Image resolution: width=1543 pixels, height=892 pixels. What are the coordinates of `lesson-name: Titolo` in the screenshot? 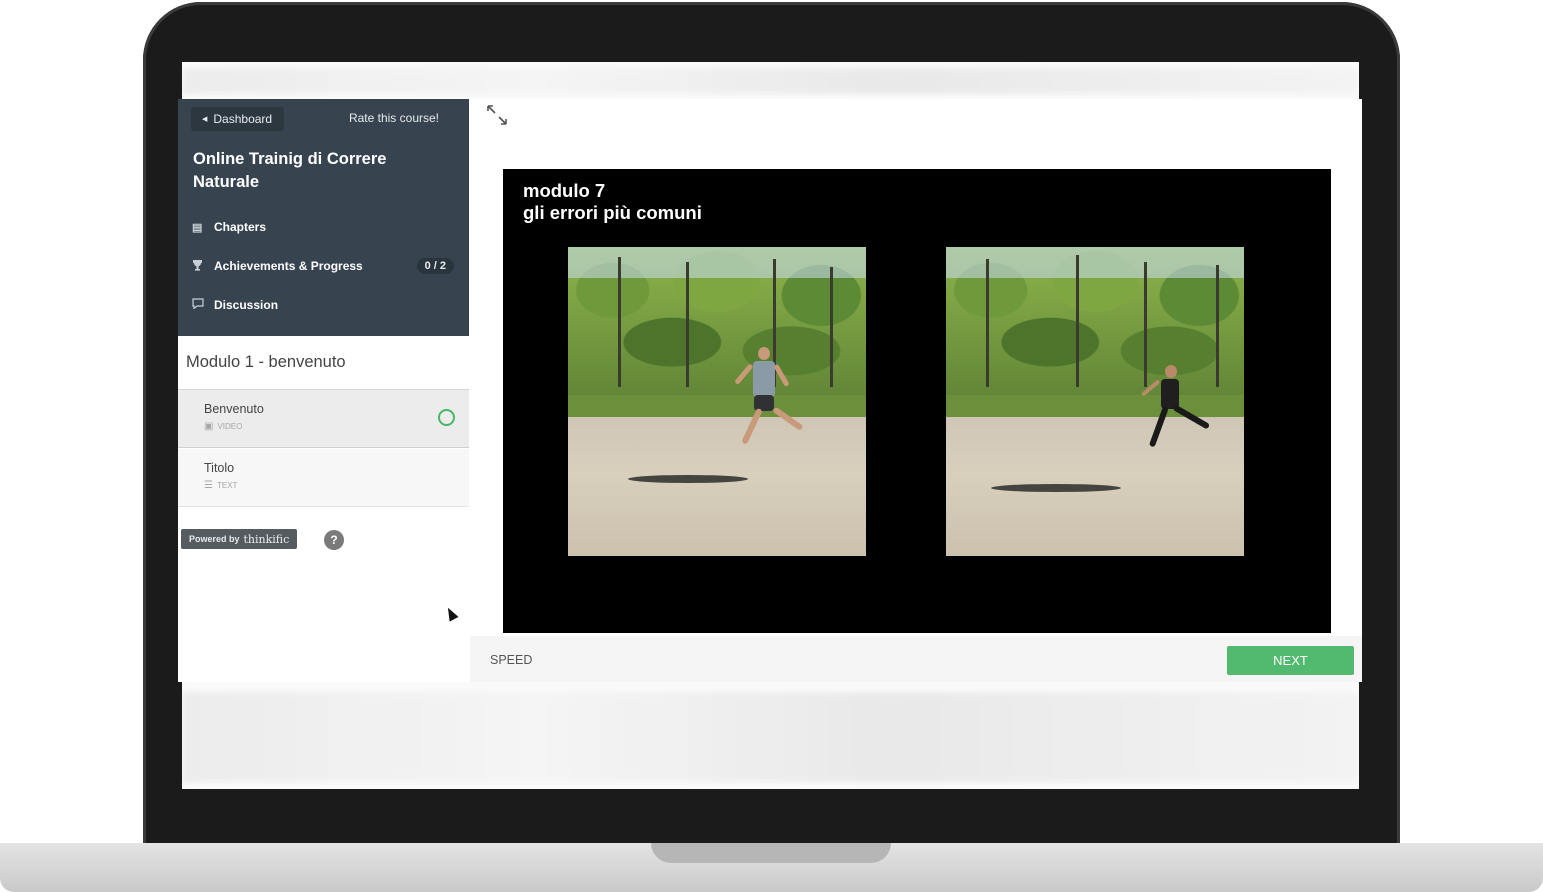 It's located at (219, 468).